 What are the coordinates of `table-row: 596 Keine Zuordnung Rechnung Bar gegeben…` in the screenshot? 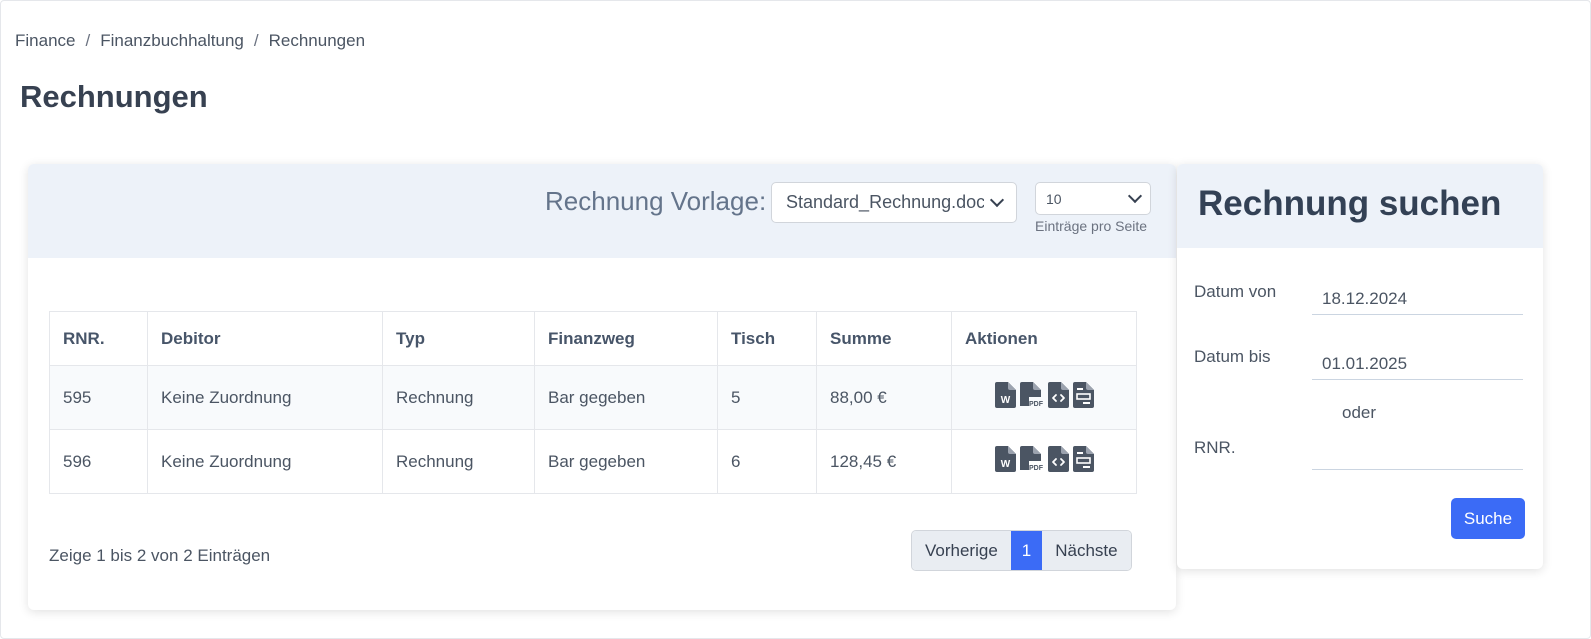 It's located at (593, 461).